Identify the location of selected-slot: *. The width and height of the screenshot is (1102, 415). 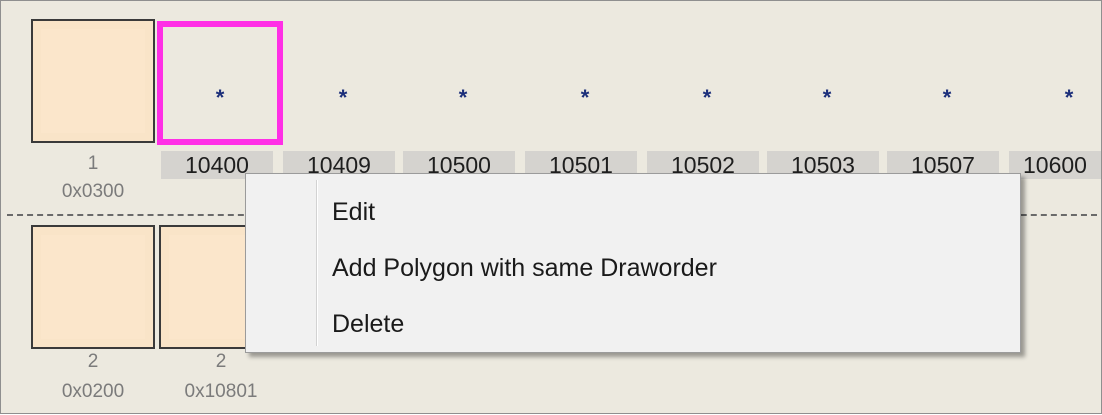
(220, 83).